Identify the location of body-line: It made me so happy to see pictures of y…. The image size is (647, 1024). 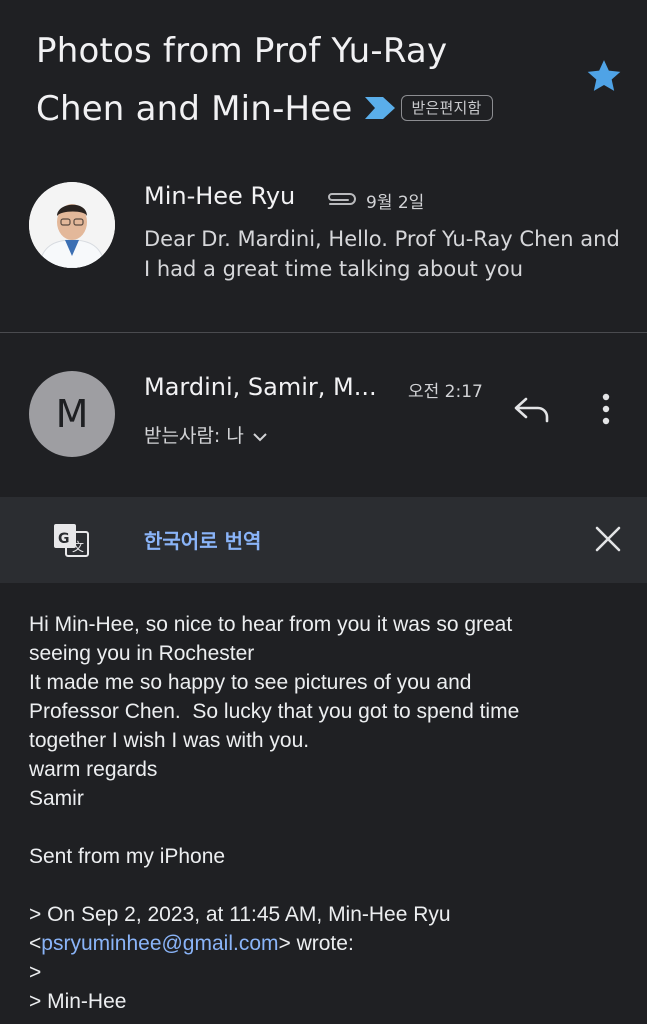
(250, 682).